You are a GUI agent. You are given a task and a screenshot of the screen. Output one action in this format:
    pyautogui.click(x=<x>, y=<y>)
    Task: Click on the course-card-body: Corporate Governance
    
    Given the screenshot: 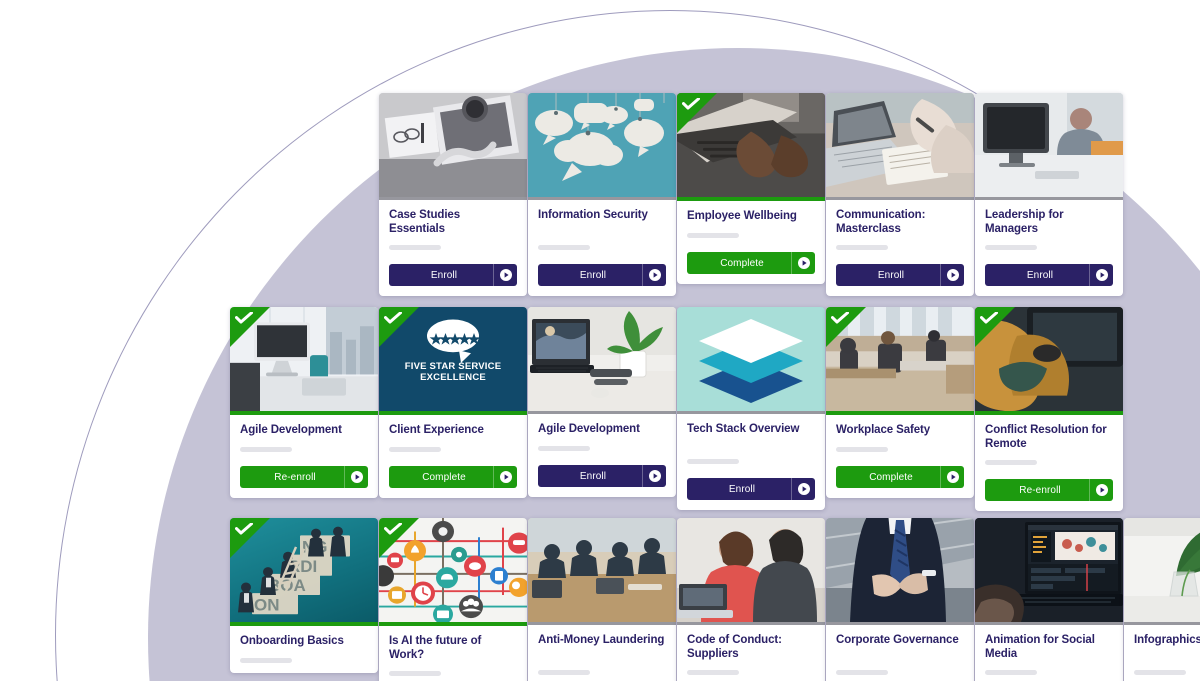 What is the action you would take?
    pyautogui.click(x=900, y=653)
    